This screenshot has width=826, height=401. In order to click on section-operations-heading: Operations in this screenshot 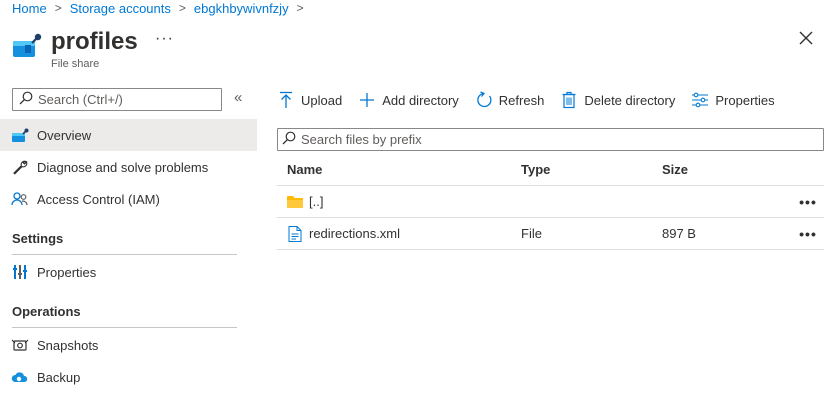, I will do `click(46, 311)`.